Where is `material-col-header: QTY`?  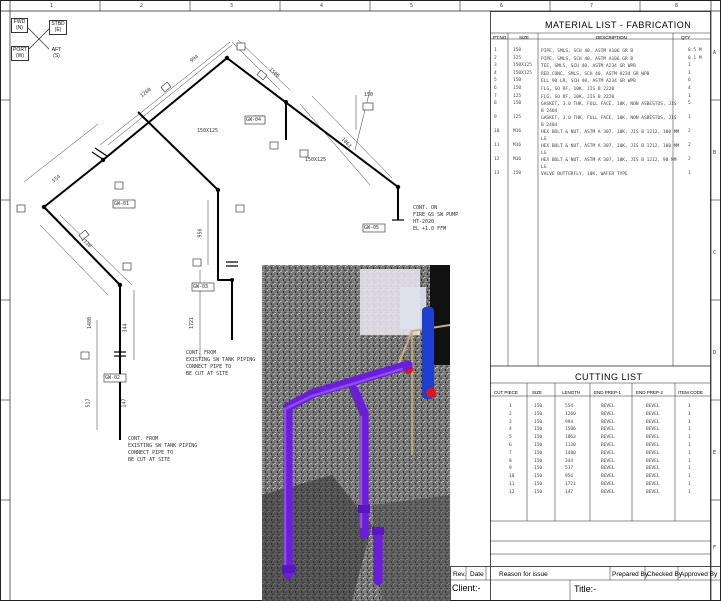
material-col-header: QTY is located at coordinates (686, 37).